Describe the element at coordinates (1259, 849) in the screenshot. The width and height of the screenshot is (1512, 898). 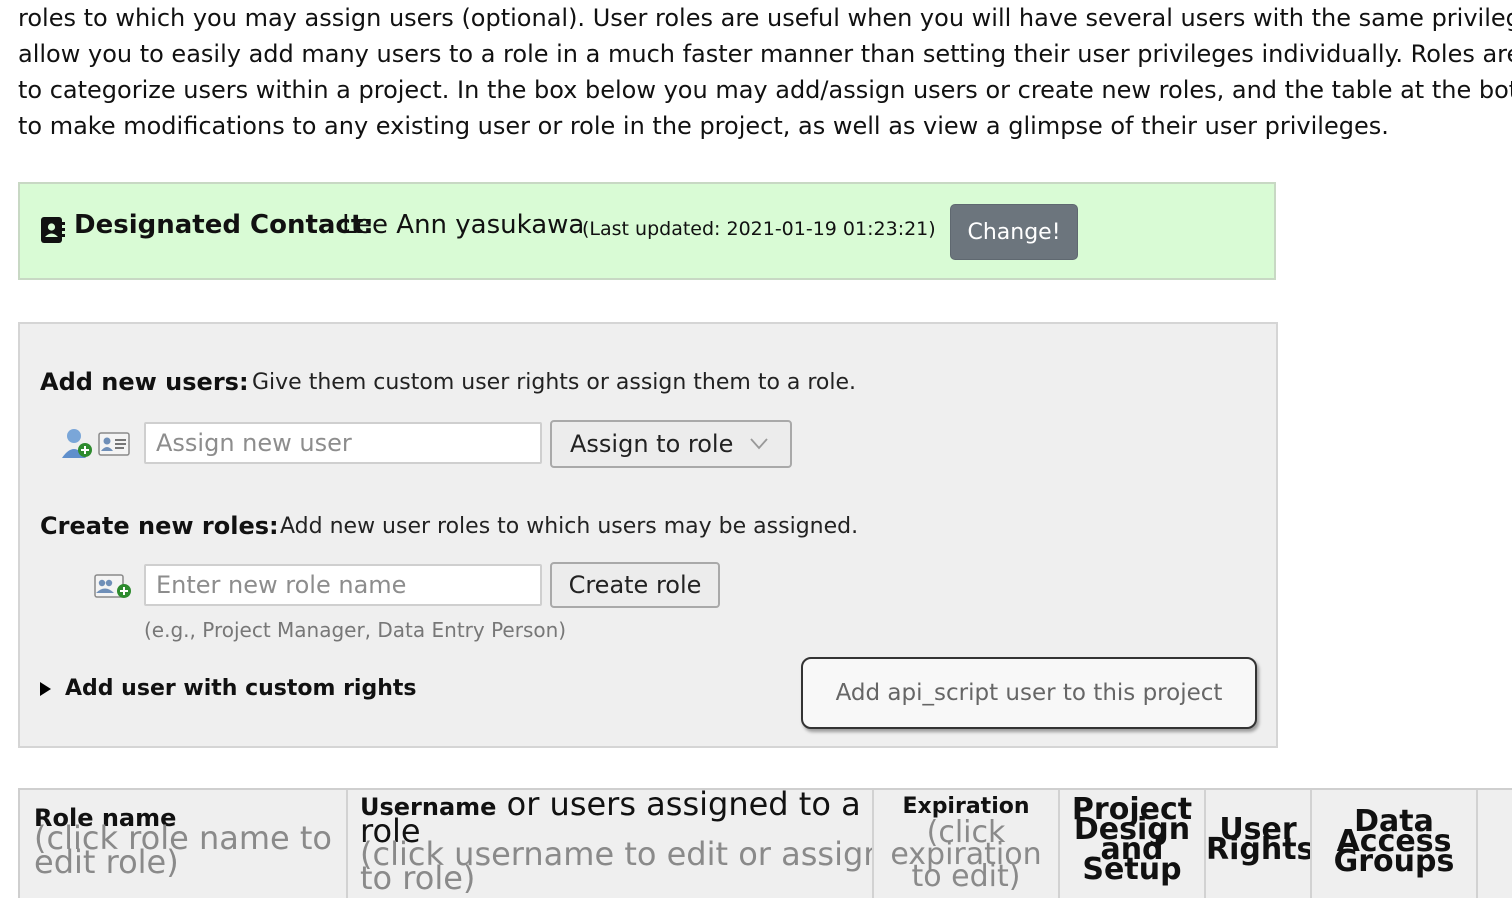
I see `user-rights-label: Rights` at that location.